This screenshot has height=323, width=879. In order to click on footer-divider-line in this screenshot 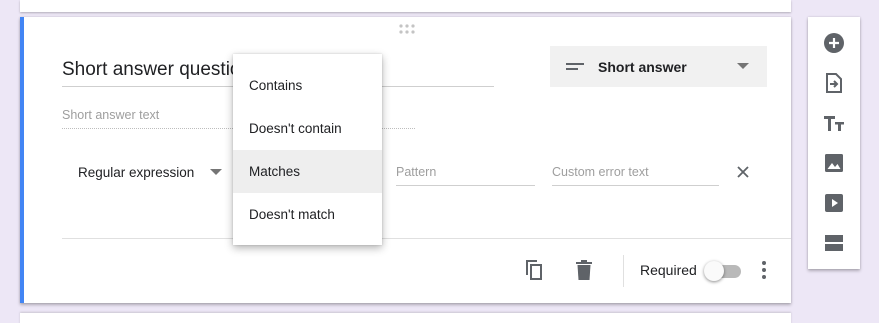, I will do `click(426, 238)`.